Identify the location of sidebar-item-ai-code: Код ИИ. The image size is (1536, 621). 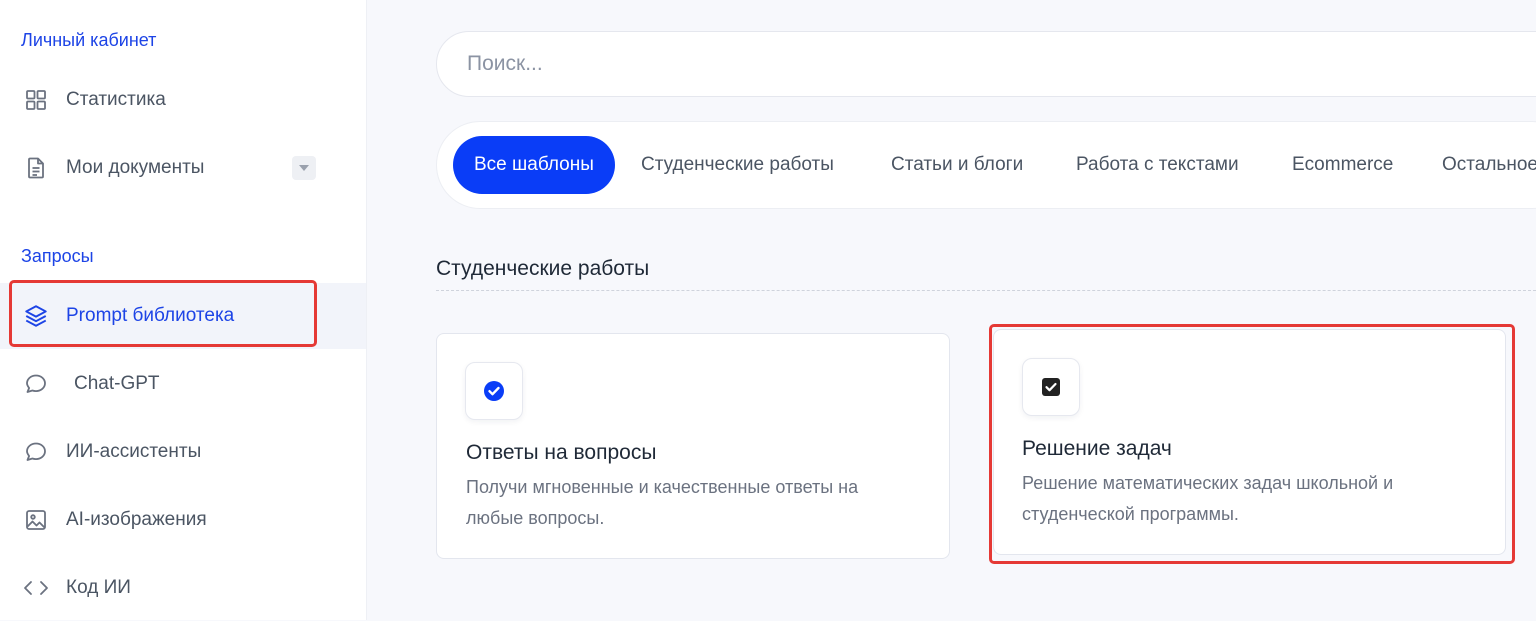
(183, 588).